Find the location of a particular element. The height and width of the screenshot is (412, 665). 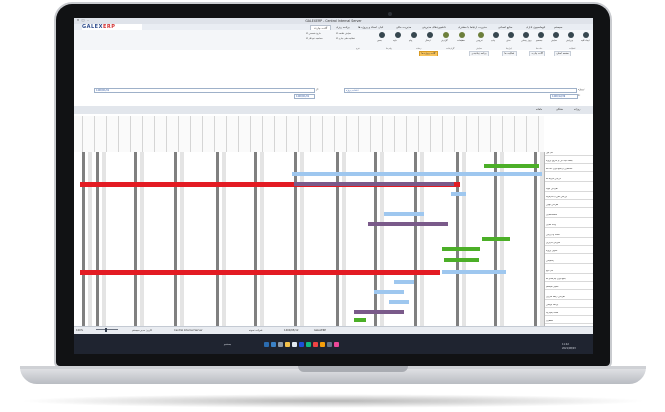

taskbar-date: 2021/08/03 is located at coordinates (569, 348).